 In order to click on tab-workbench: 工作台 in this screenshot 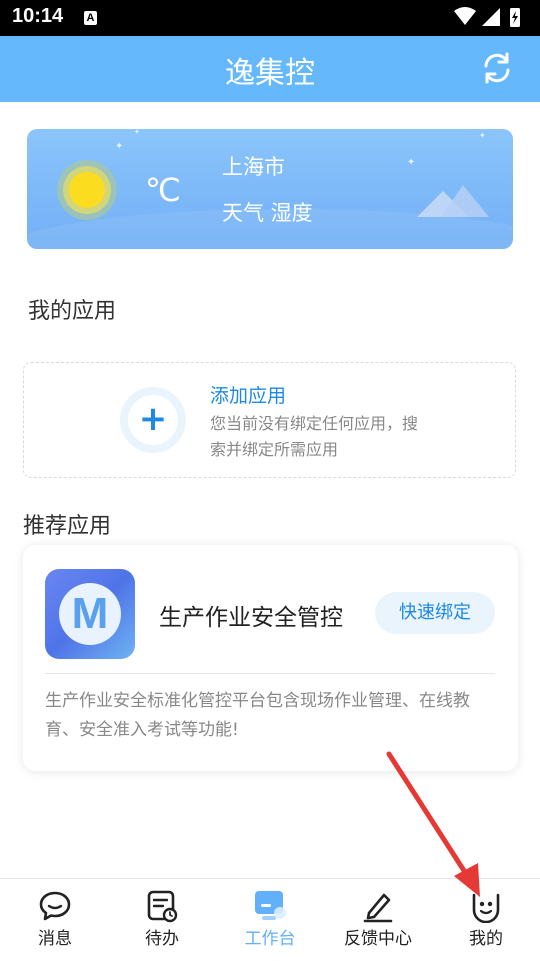, I will do `click(270, 920)`.